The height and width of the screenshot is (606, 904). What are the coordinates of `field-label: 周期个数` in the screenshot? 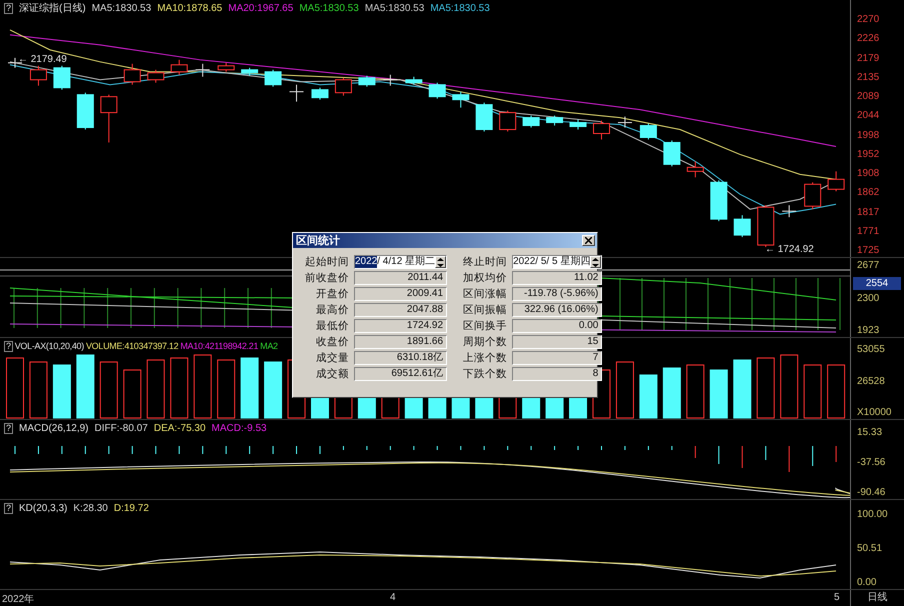 It's located at (485, 342).